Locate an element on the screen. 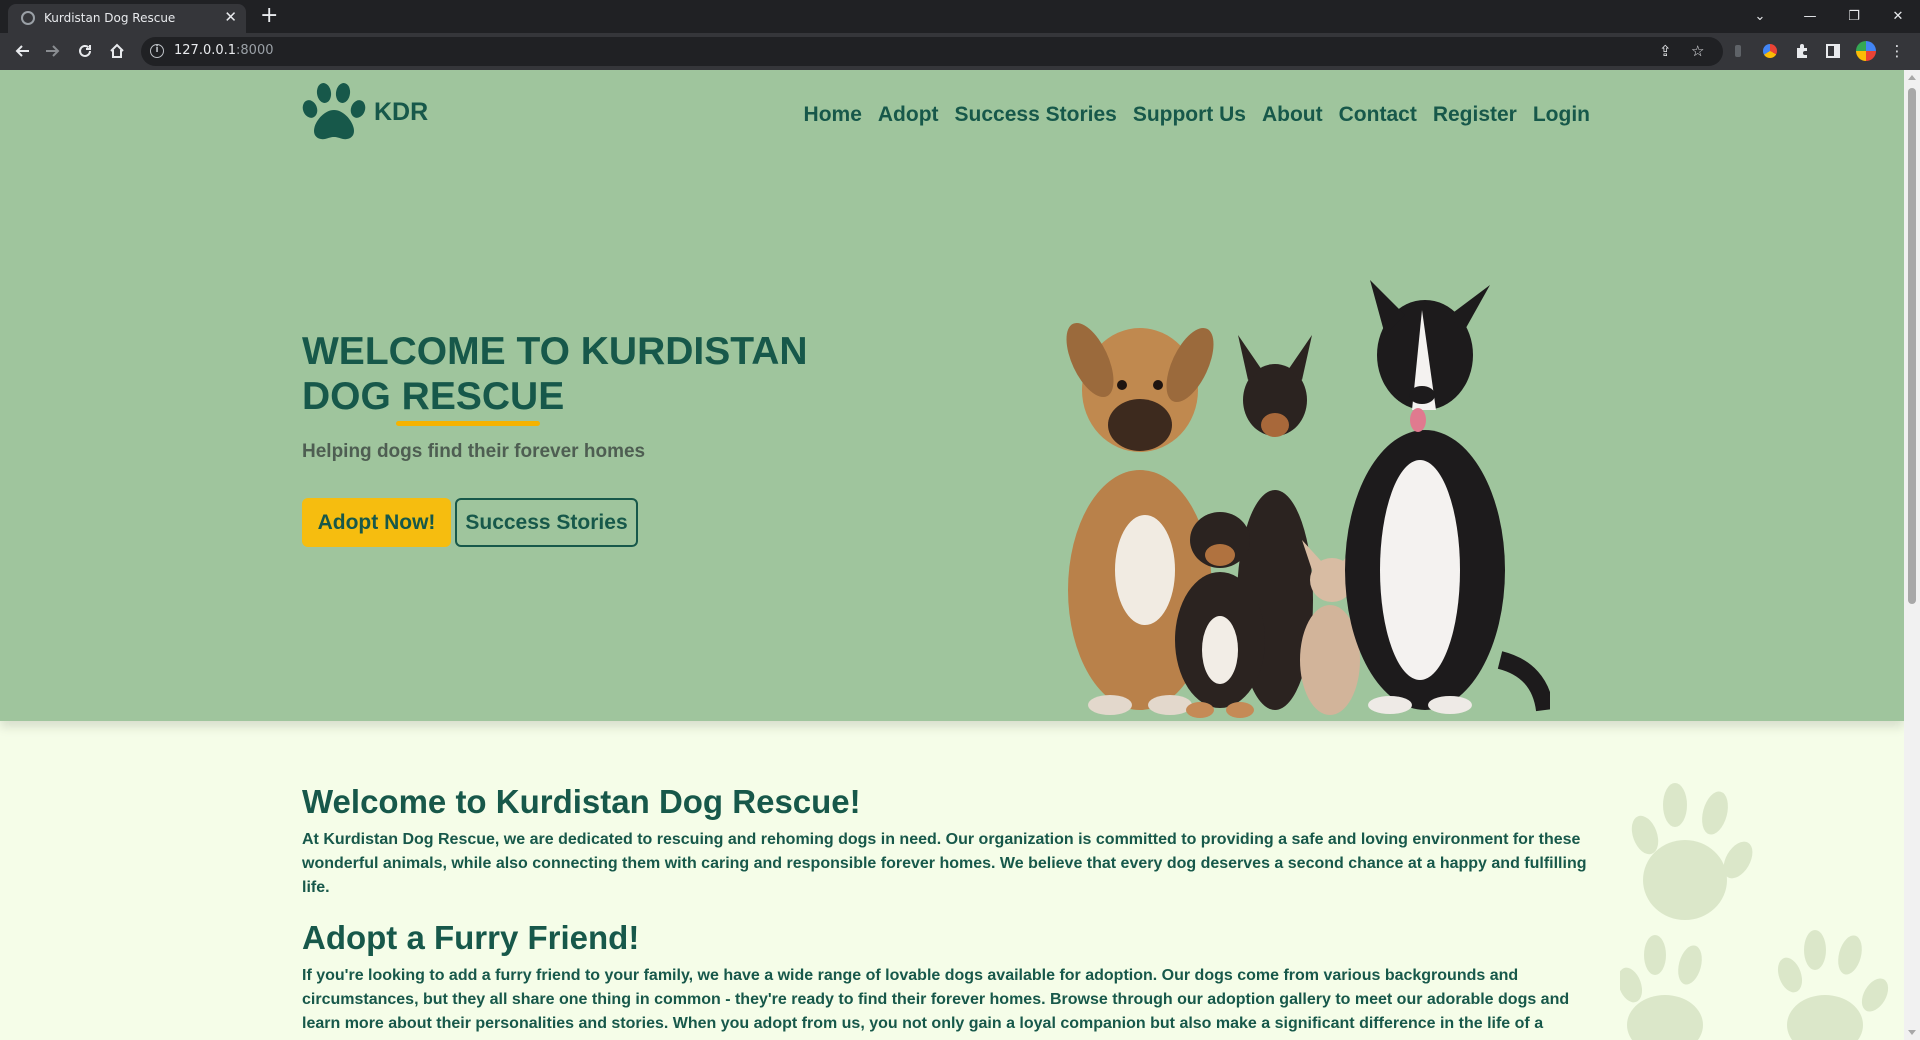  title-underline is located at coordinates (468, 423).